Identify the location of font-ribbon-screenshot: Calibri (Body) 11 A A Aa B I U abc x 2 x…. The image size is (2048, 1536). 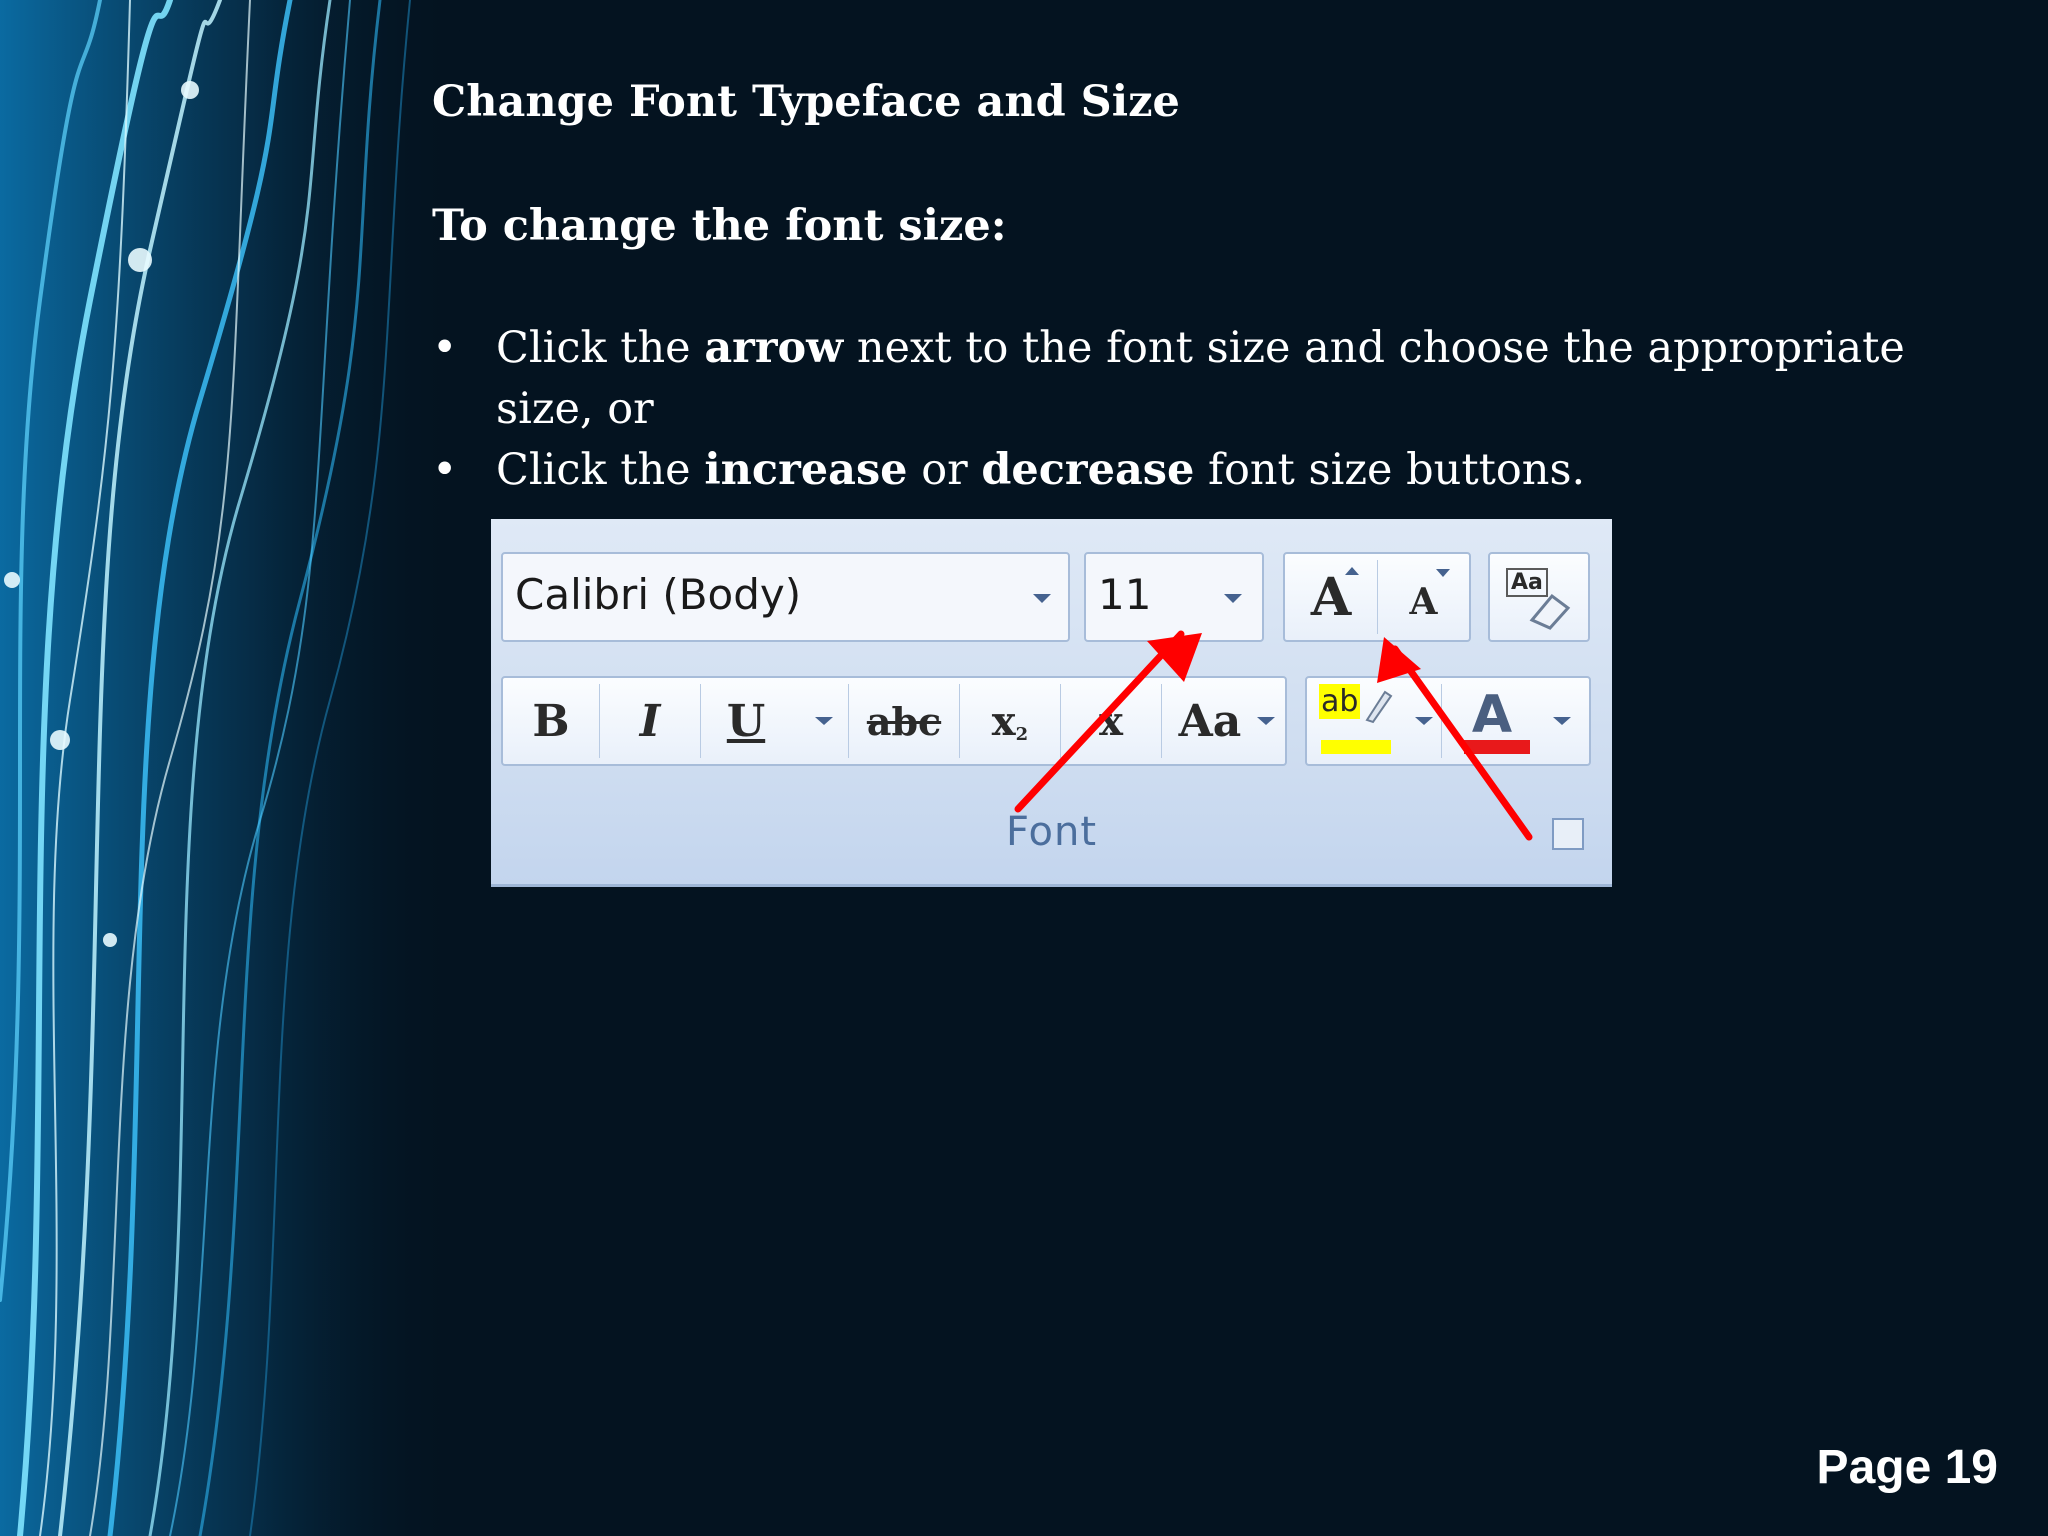
(1051, 703).